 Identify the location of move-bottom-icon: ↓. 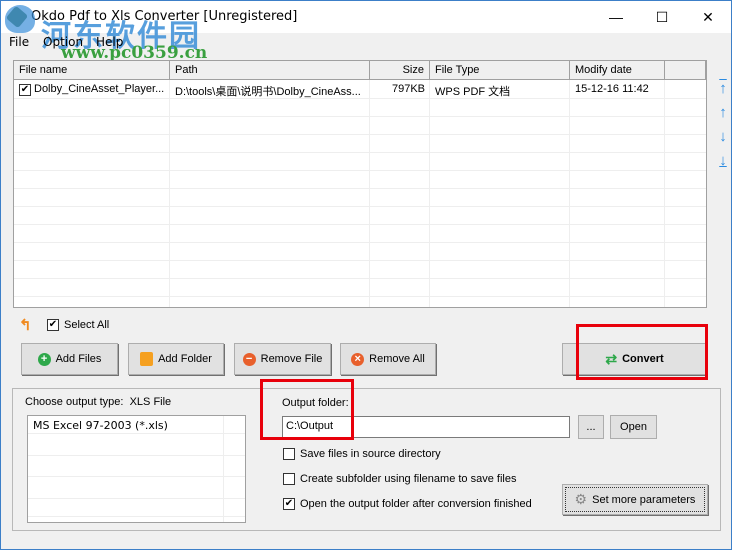
(723, 161).